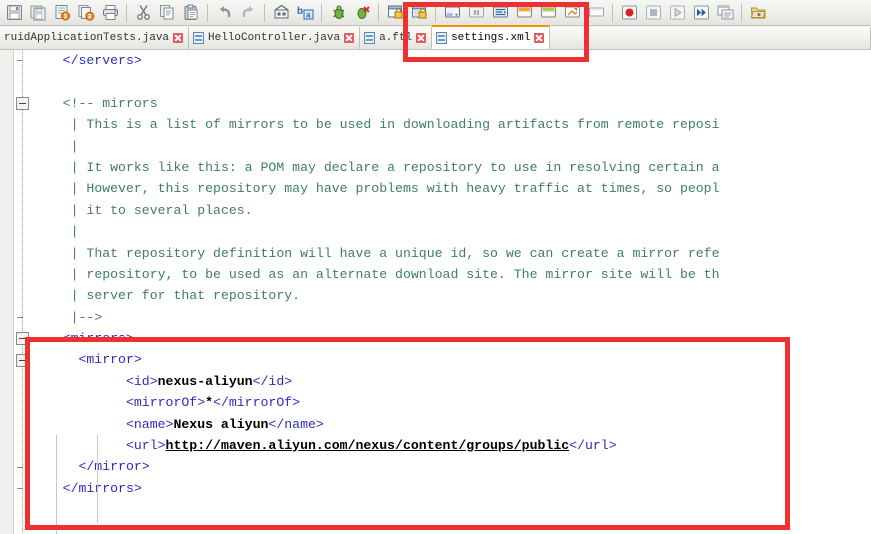 The image size is (871, 534). What do you see at coordinates (110, 13) in the screenshot?
I see `print-icon` at bounding box center [110, 13].